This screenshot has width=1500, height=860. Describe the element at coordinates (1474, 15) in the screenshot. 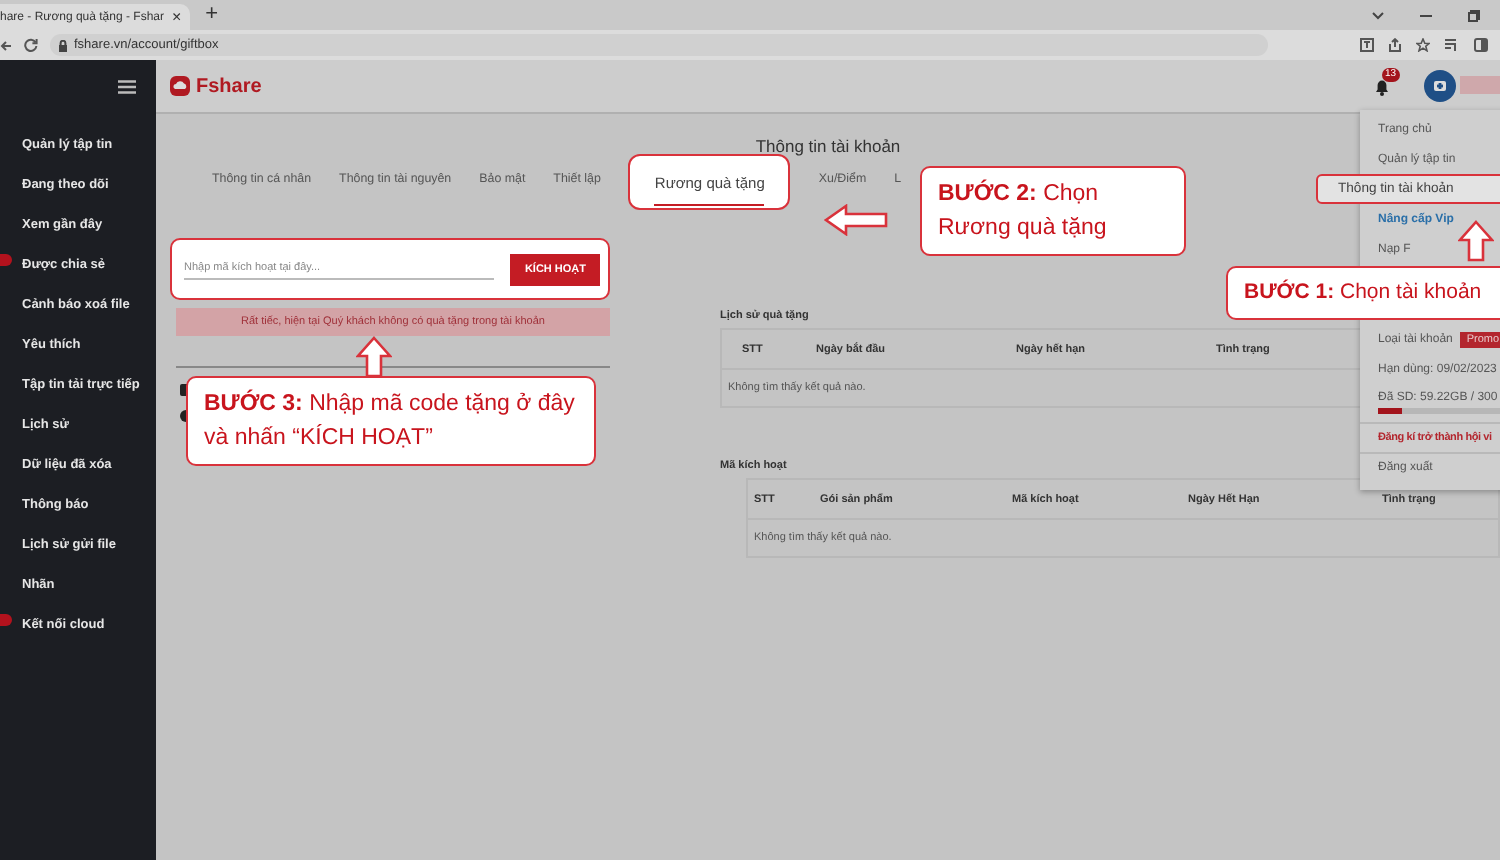

I see `restore-icon` at that location.